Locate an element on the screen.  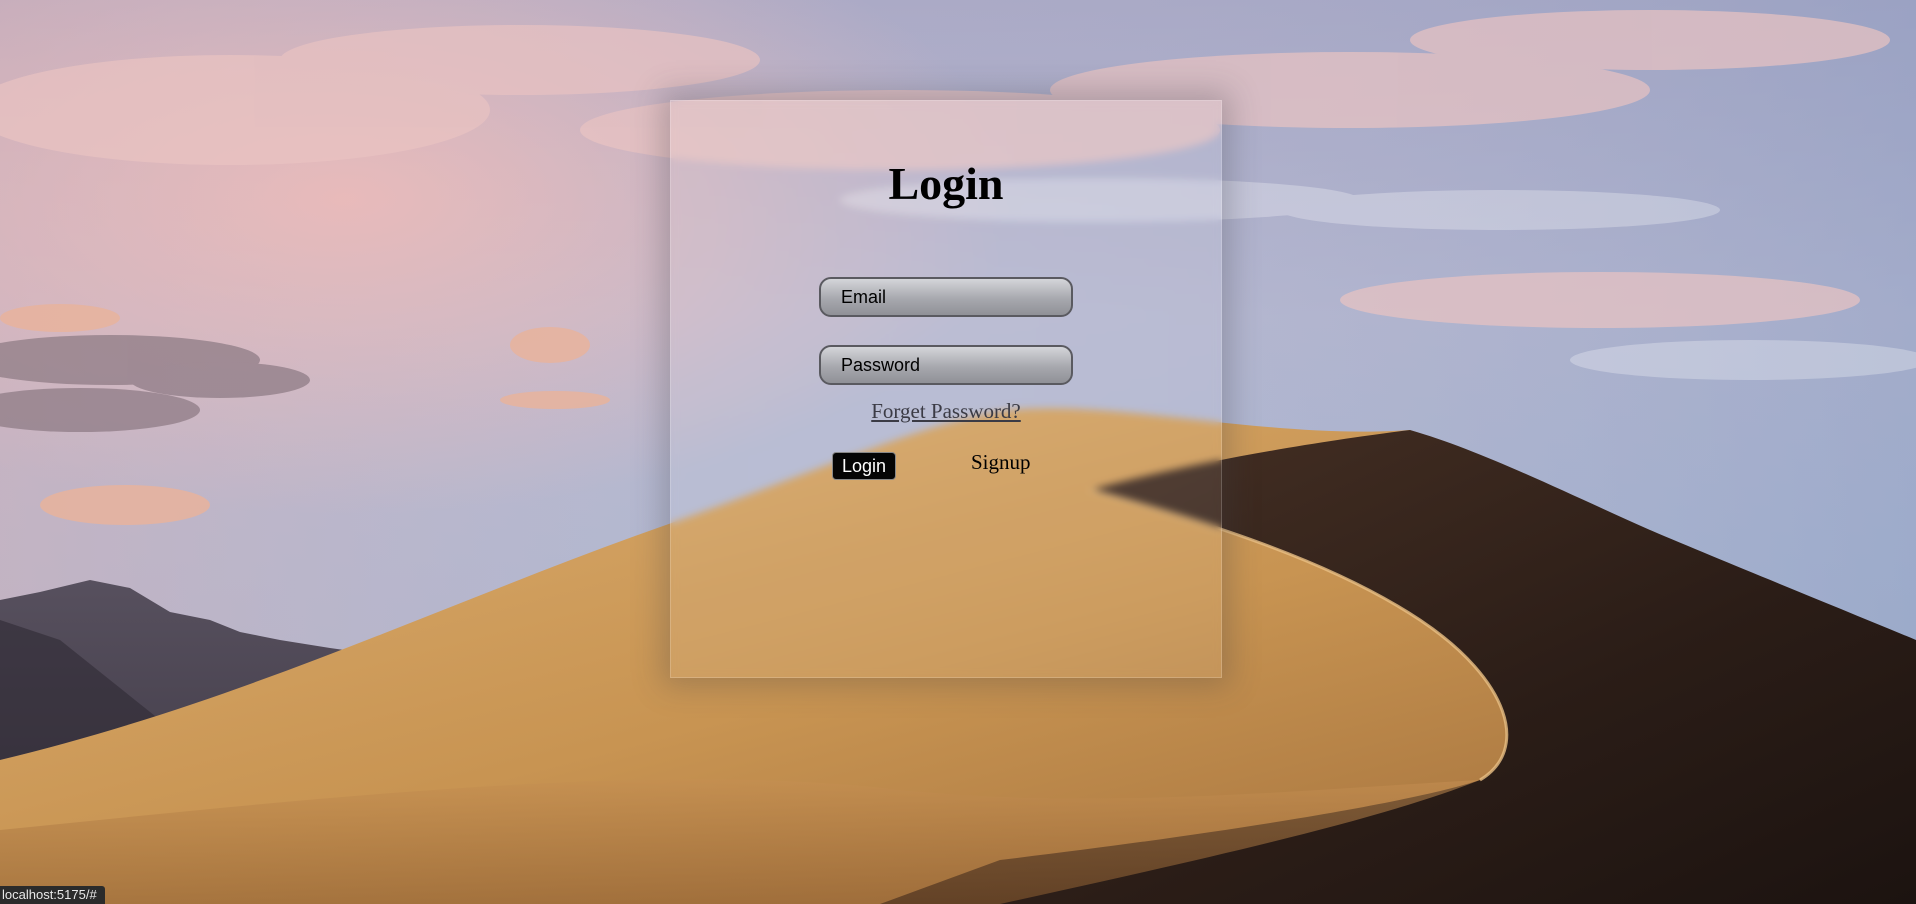
login-button: Login is located at coordinates (864, 466).